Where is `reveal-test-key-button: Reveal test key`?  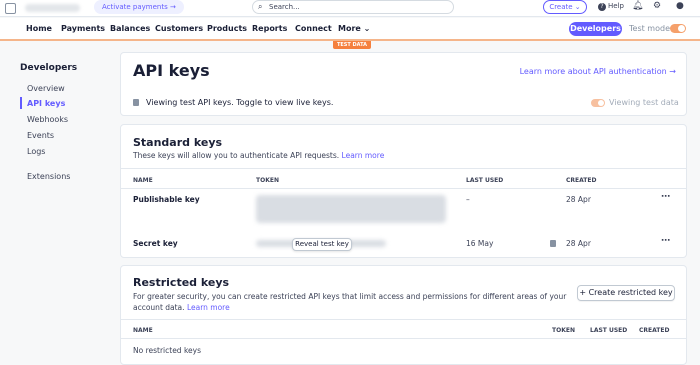
reveal-test-key-button: Reveal test key is located at coordinates (322, 244).